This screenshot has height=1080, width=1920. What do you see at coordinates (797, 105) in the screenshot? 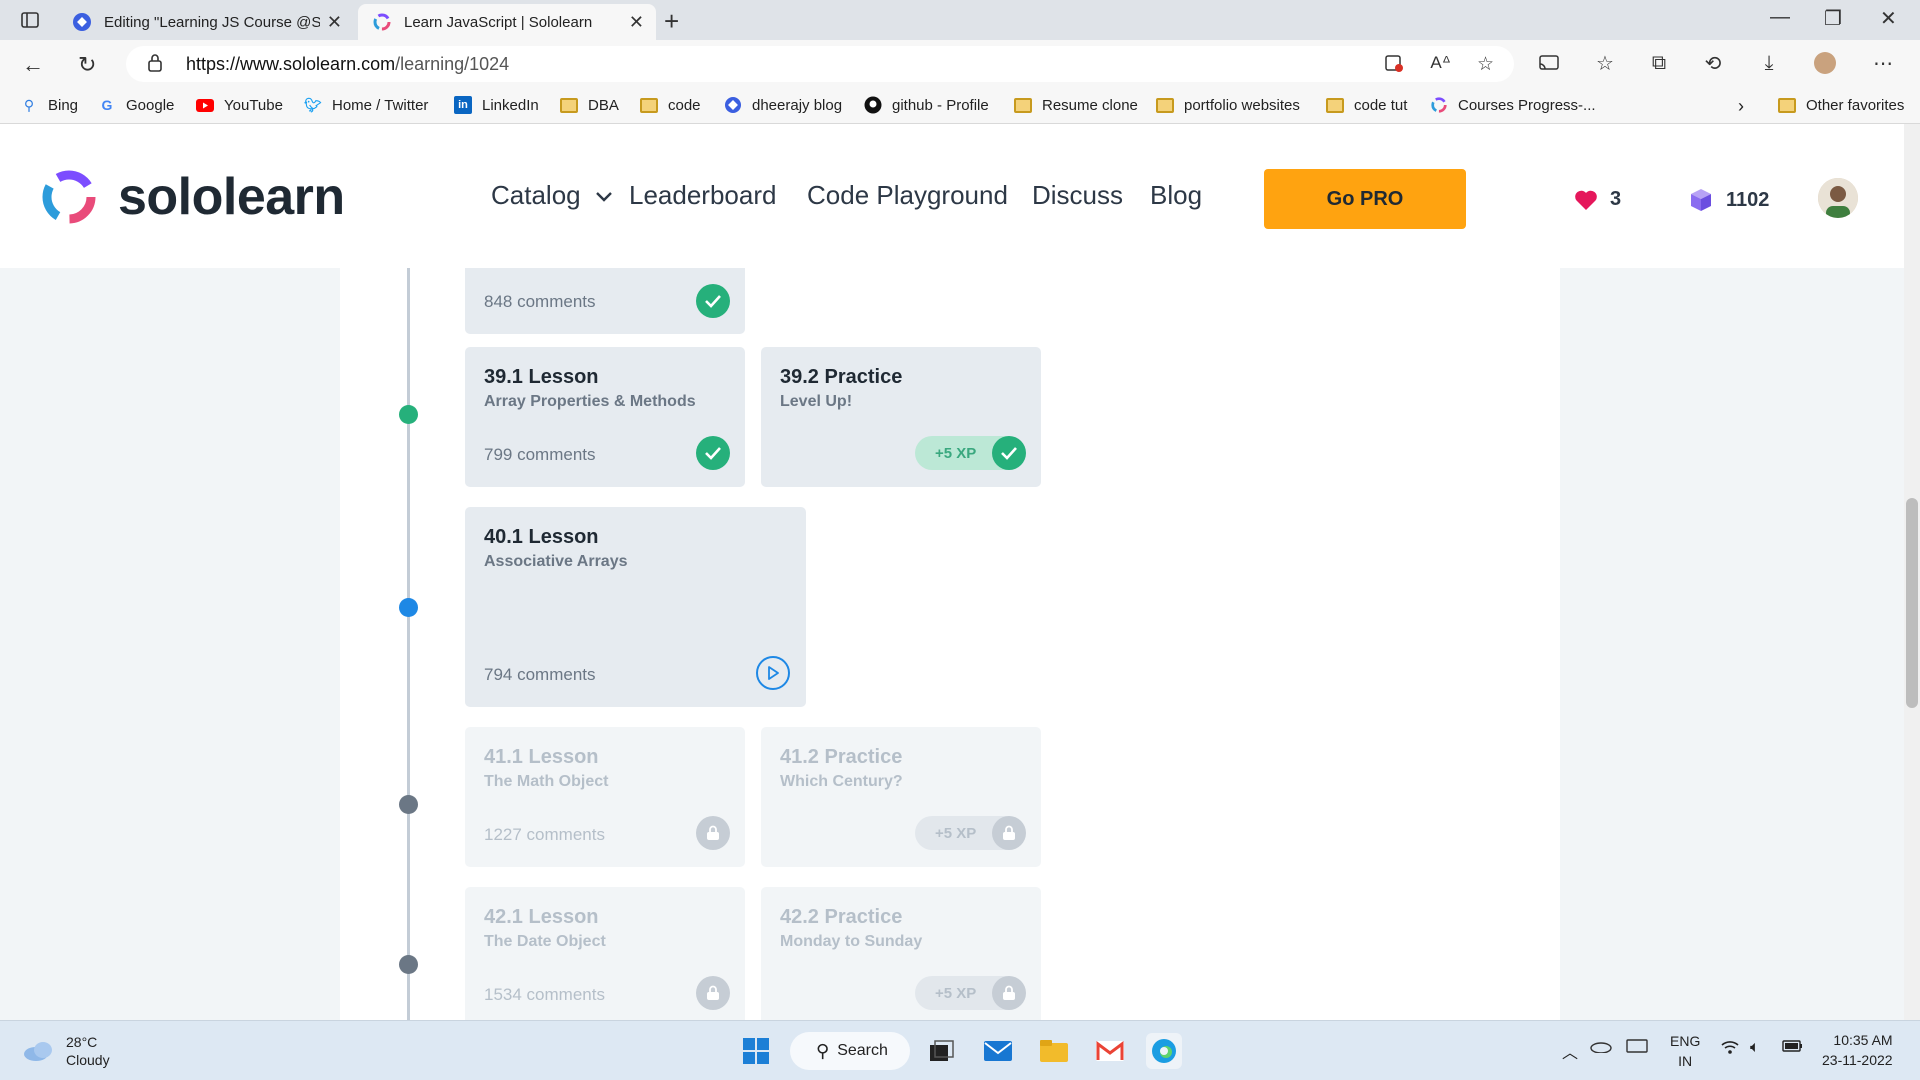
I see `bookmark-label: dheerajy blog` at bounding box center [797, 105].